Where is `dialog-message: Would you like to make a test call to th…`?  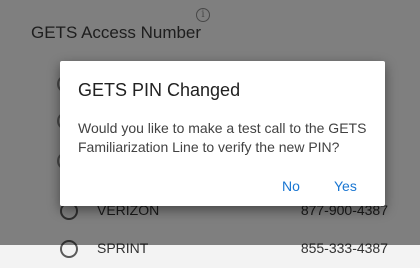
dialog-message: Would you like to make a test call to th… is located at coordinates (222, 137).